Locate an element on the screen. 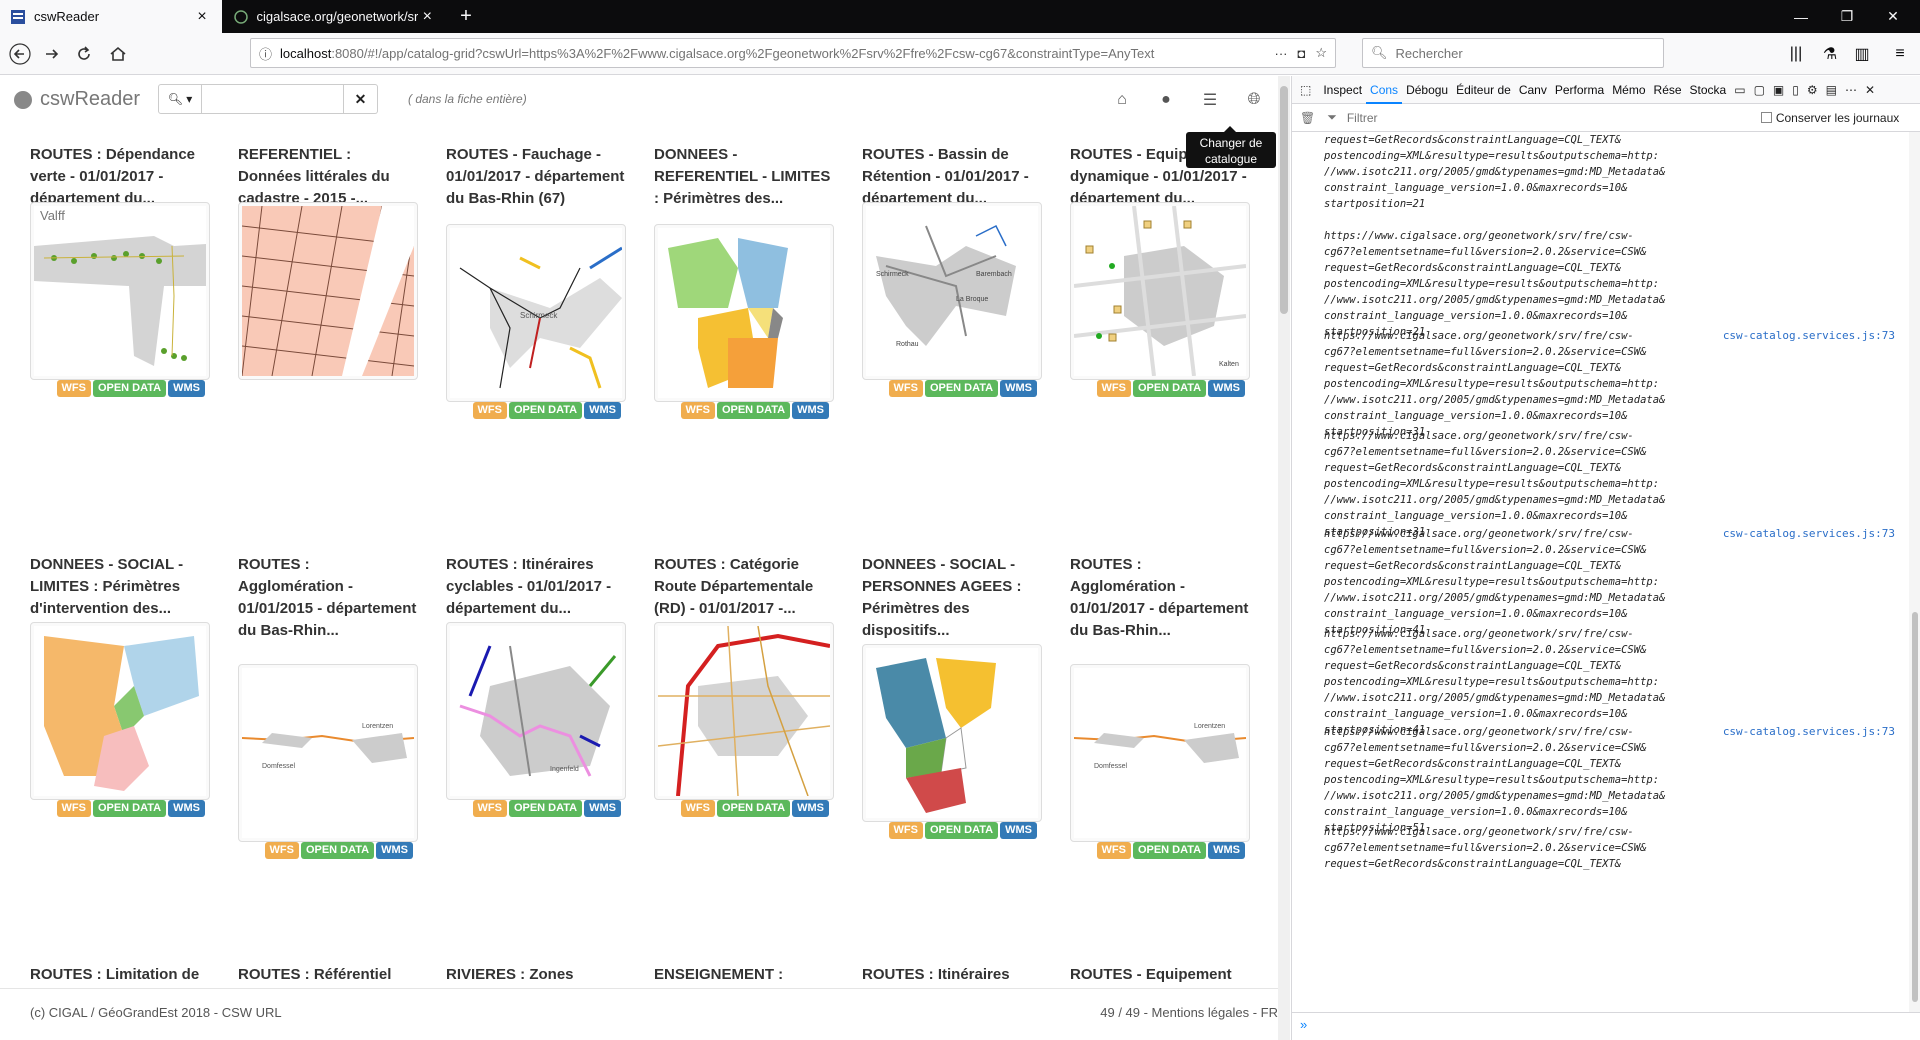  footer-credits: (c) CIGAL / GéoGrandEst 2018 - CSW URL is located at coordinates (156, 1012).